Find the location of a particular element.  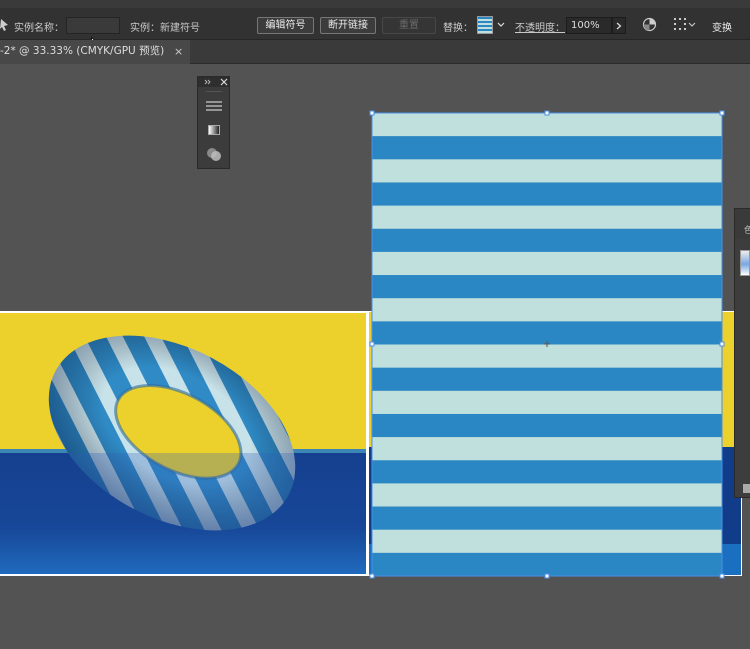

selection-tool-icon is located at coordinates (5, 25).